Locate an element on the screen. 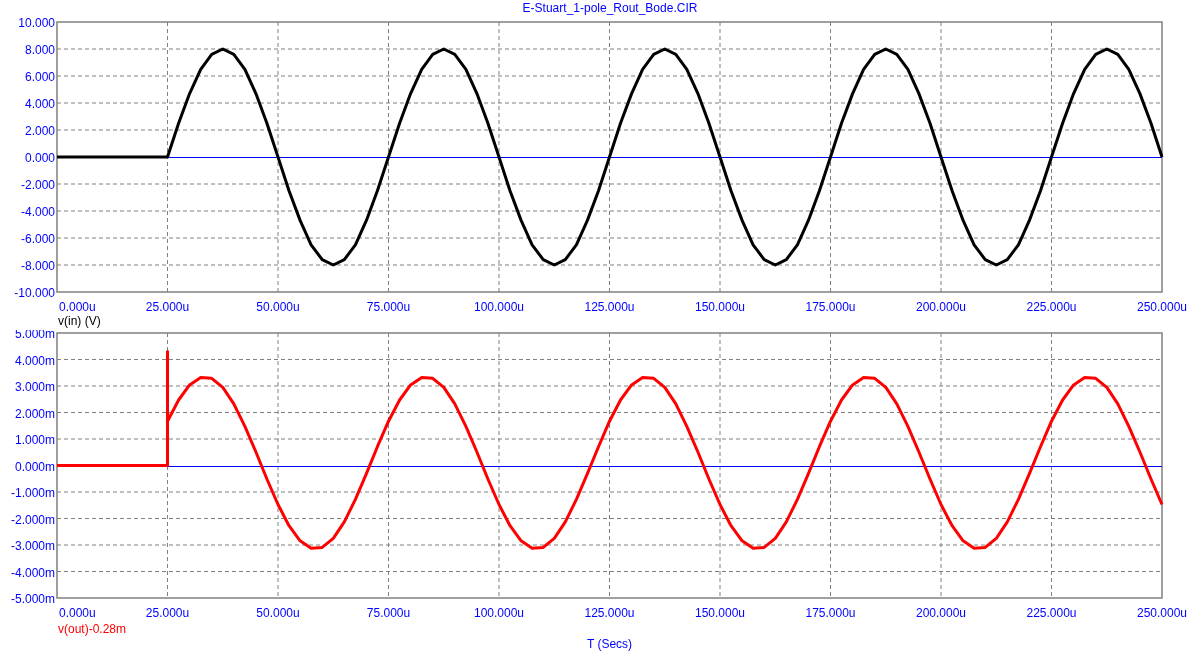 The height and width of the screenshot is (652, 1195). y-tick-label: 5.000m is located at coordinates (34, 335).